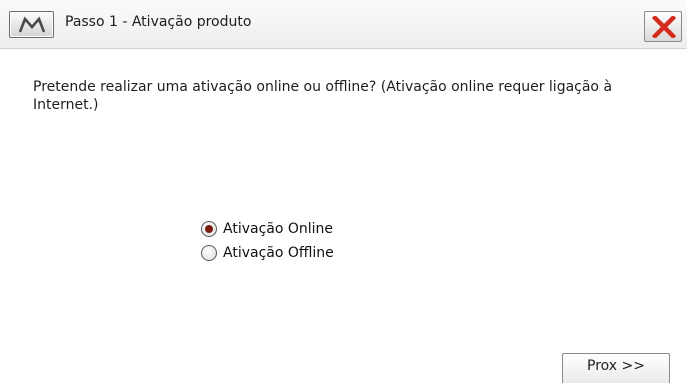  I want to click on option-offline: Ativação Offline, so click(267, 253).